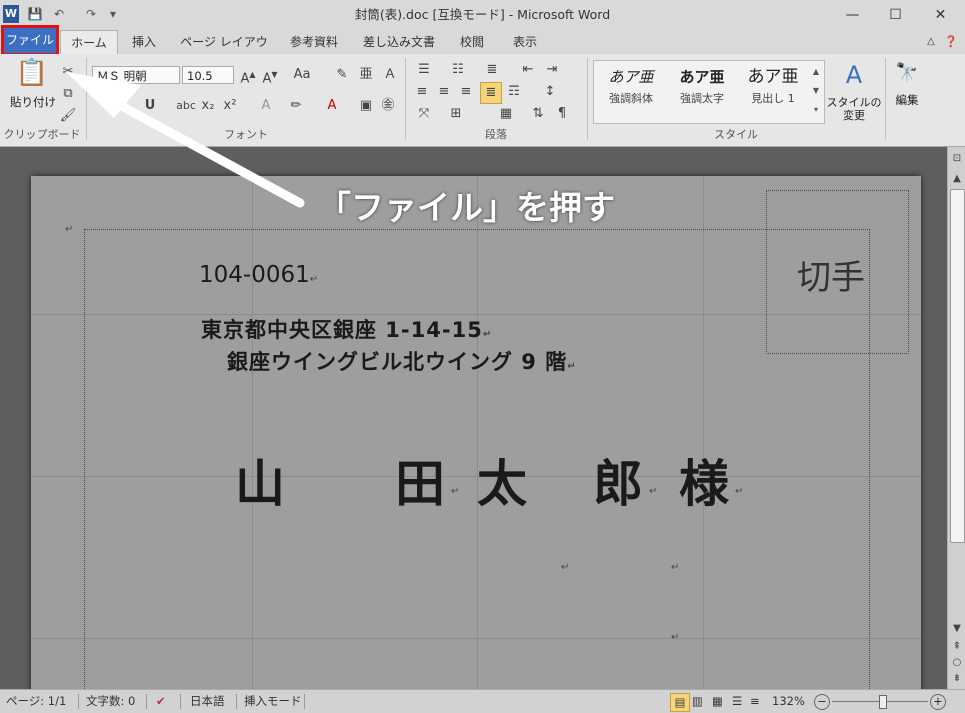 The image size is (965, 713). Describe the element at coordinates (273, 701) in the screenshot. I see `insert-mode-indicator: 挿入モード` at that location.